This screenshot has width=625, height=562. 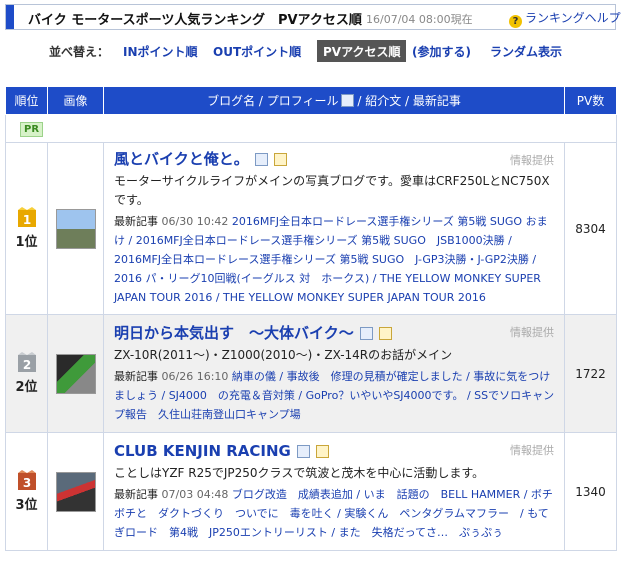 I want to click on pr-row: PR, so click(x=311, y=128).